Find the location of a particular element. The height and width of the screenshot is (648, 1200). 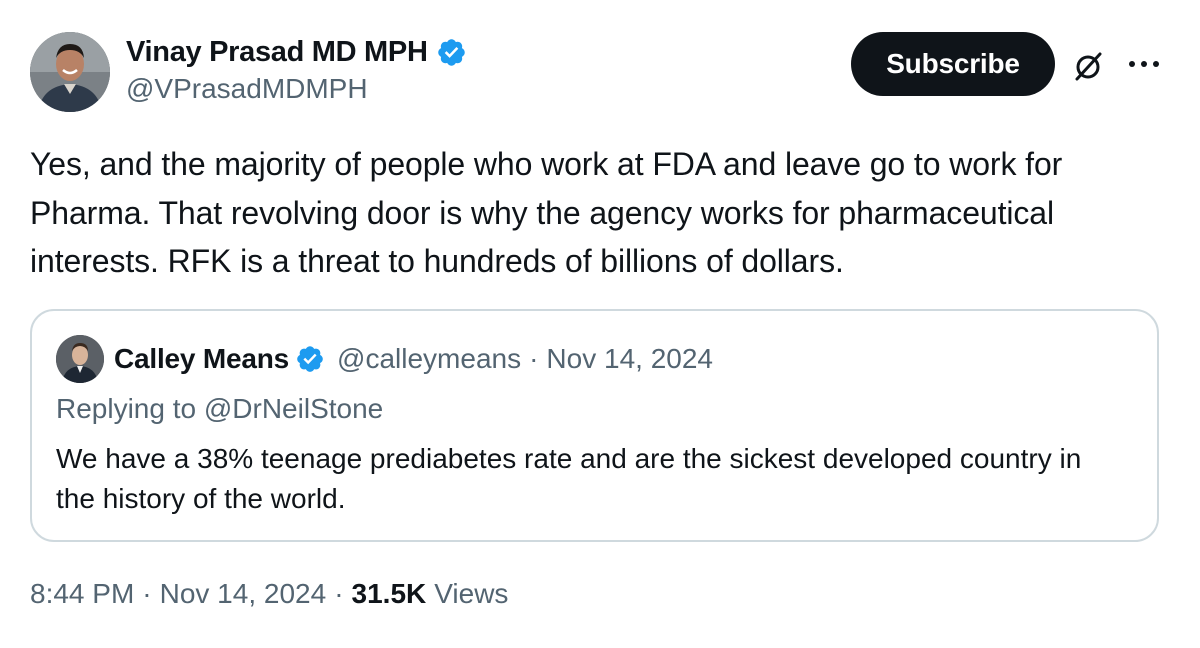

quote-author-avatar is located at coordinates (80, 359).